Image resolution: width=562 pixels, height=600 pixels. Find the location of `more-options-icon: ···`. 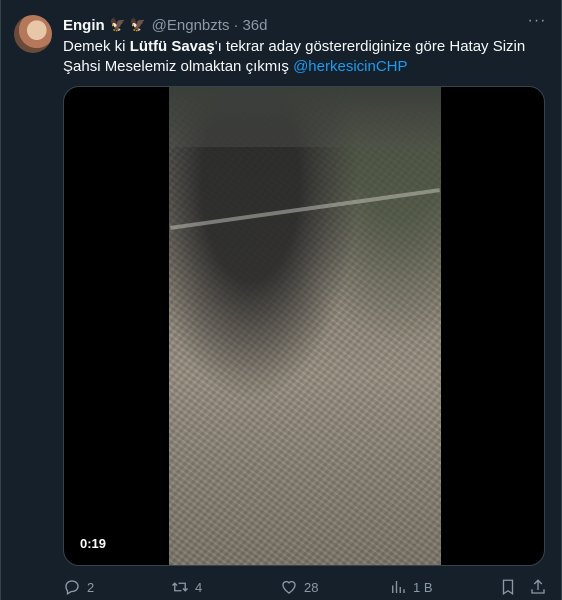

more-options-icon: ··· is located at coordinates (537, 23).